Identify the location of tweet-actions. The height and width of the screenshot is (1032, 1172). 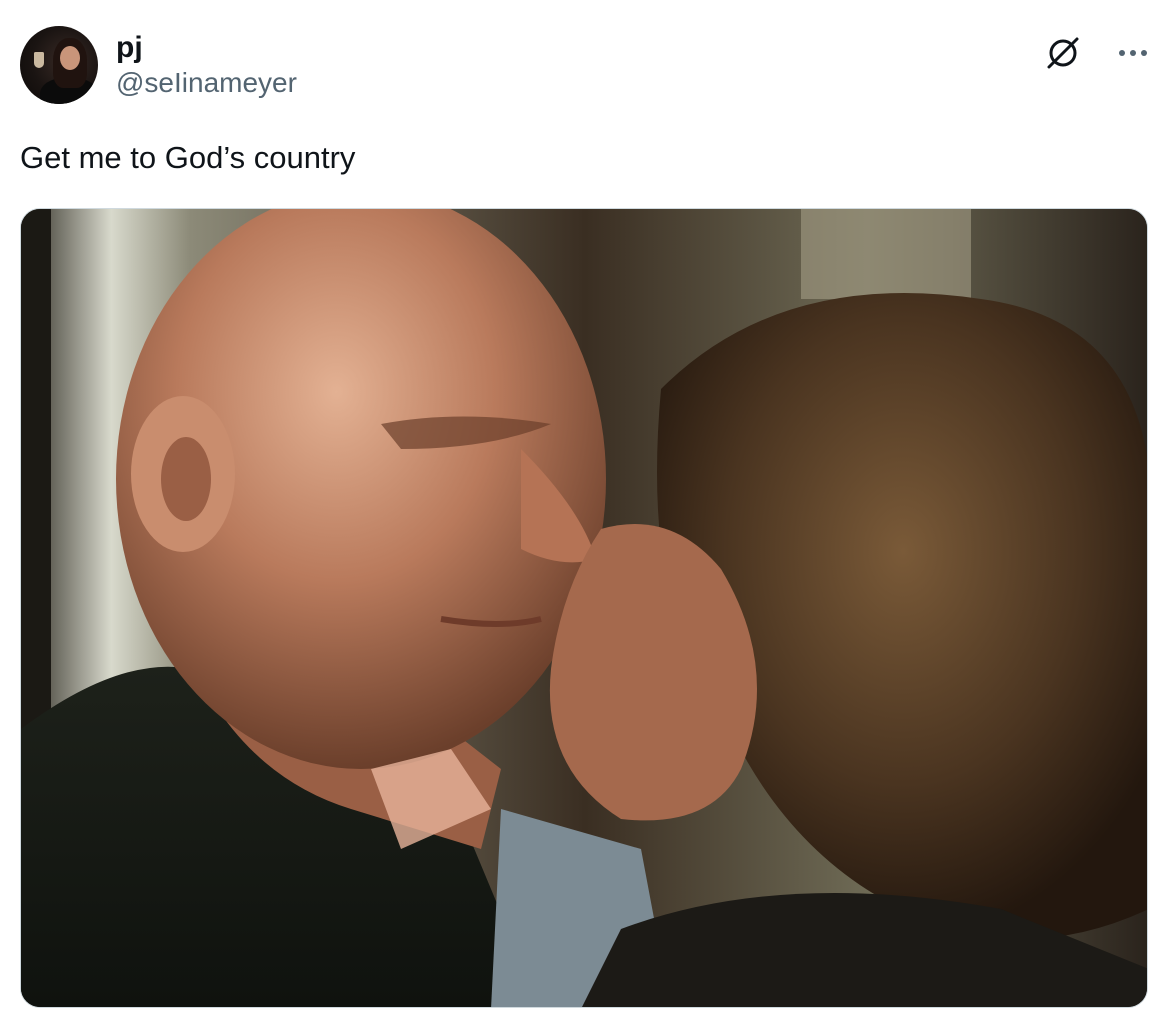
(1096, 53).